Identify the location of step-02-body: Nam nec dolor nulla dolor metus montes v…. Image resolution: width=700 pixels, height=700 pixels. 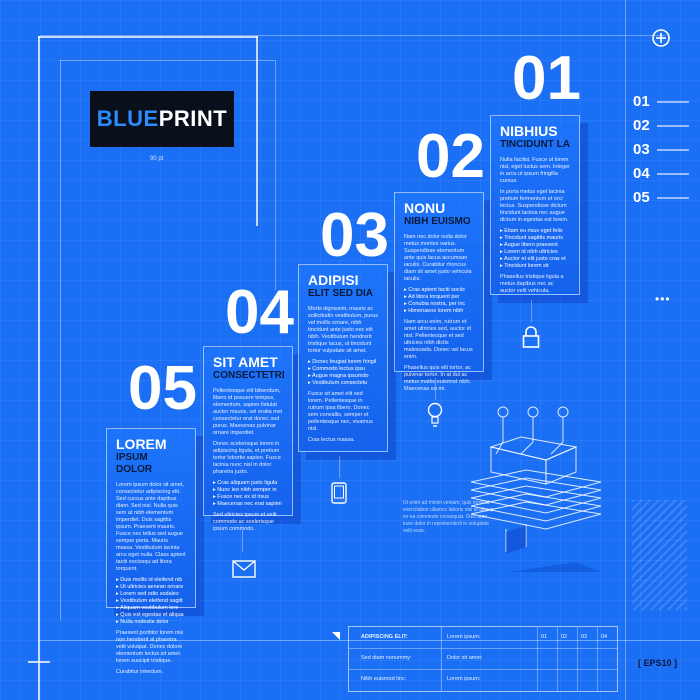
(439, 258).